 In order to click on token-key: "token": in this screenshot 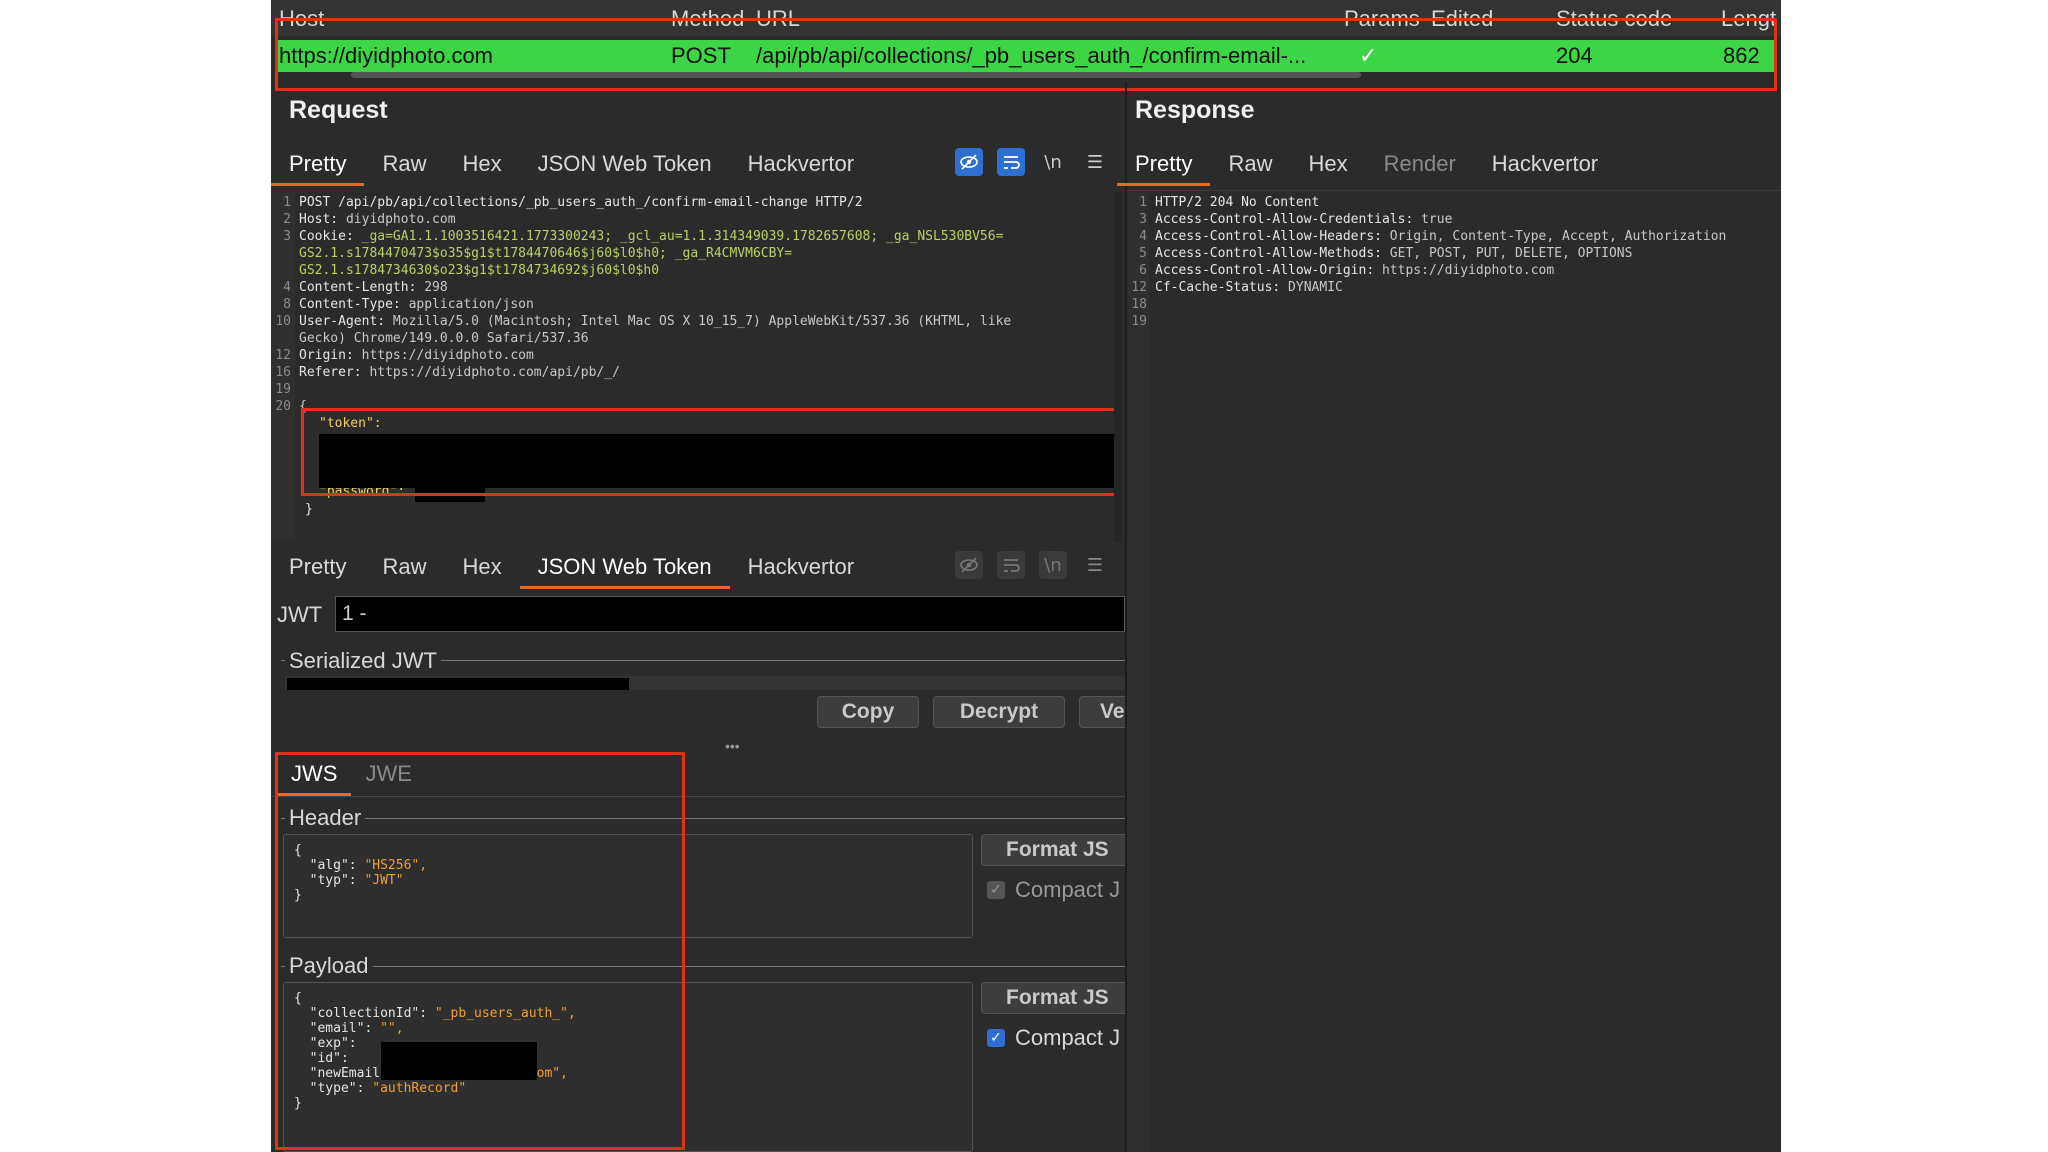, I will do `click(350, 423)`.